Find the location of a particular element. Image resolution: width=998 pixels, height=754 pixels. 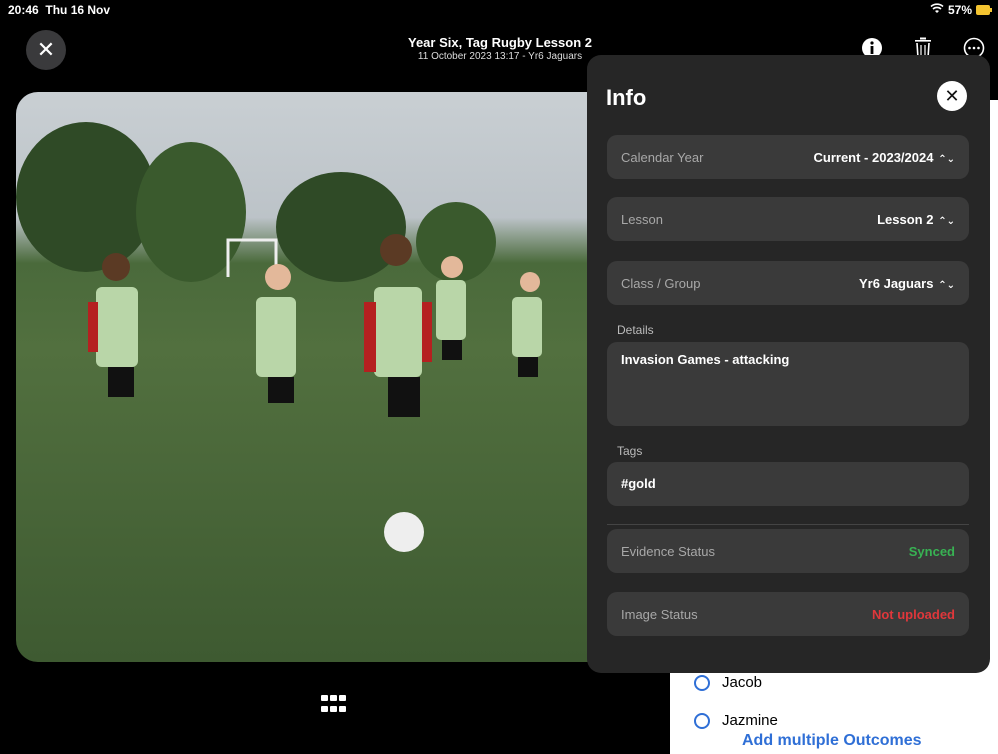

status-date: Thu 16 Nov is located at coordinates (78, 10).